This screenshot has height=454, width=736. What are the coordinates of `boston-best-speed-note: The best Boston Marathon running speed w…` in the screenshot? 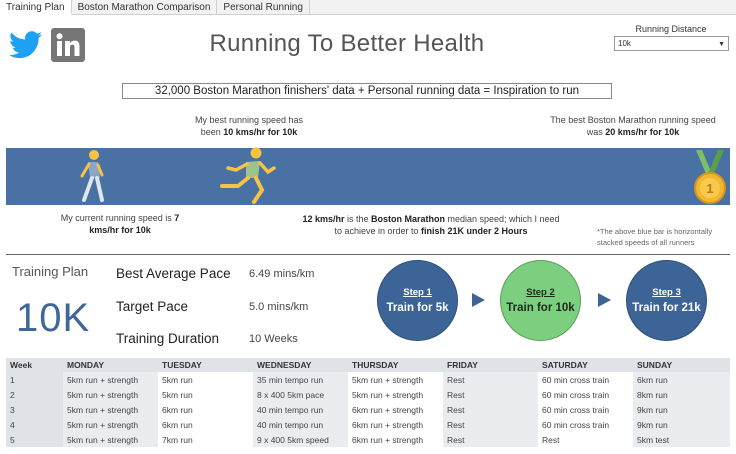 It's located at (633, 126).